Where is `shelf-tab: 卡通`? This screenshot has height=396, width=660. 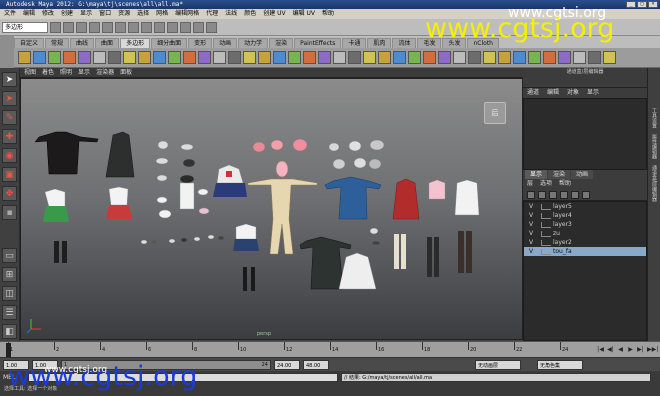
shelf-tab: 卡通 is located at coordinates (354, 43).